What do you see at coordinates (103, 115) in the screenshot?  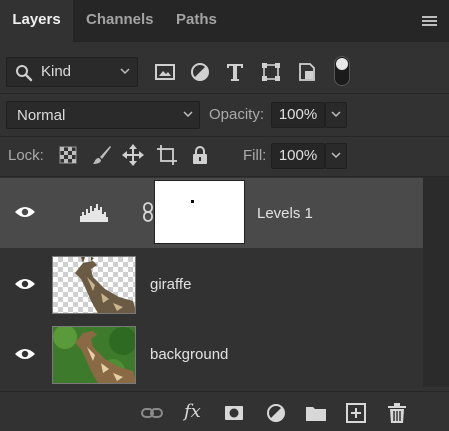 I see `blend-mode-select: Normal` at bounding box center [103, 115].